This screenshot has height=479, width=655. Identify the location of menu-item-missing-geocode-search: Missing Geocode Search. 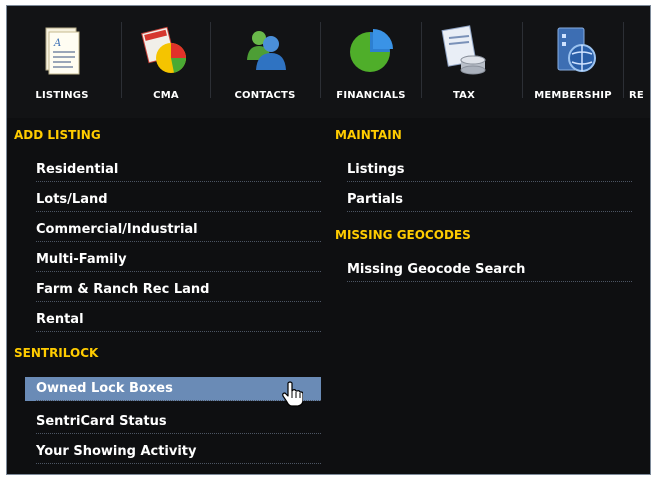
(484, 270).